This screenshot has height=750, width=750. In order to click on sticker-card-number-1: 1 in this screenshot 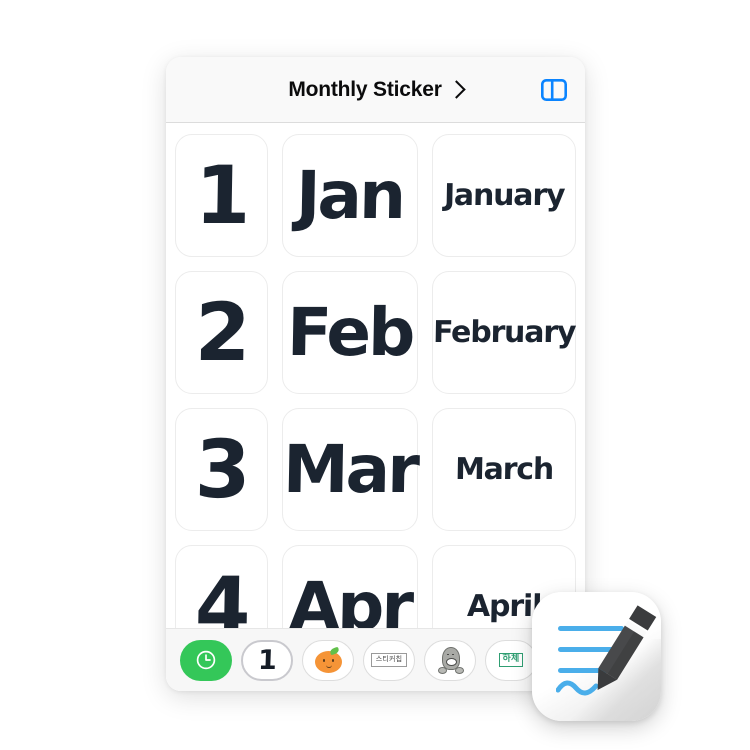, I will do `click(221, 195)`.